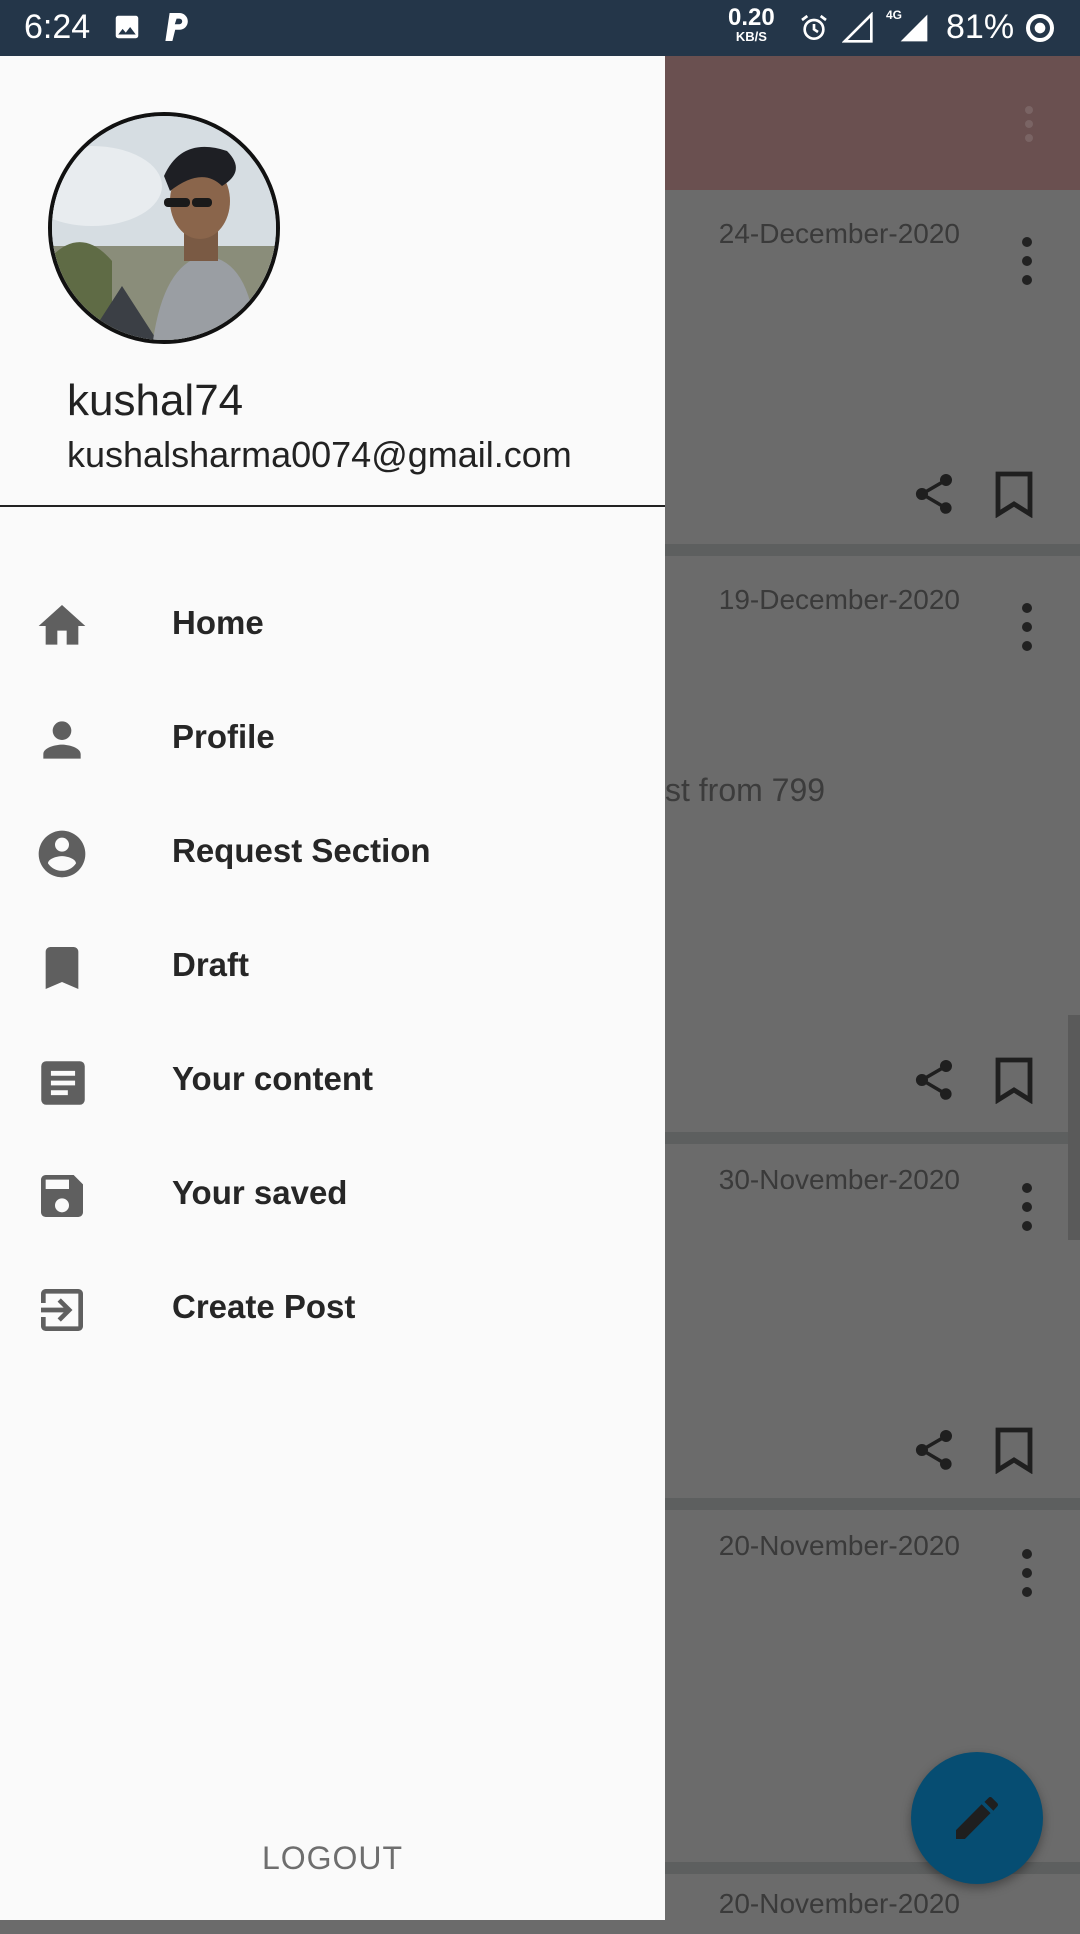 This screenshot has width=1080, height=1934. What do you see at coordinates (66, 854) in the screenshot?
I see `account-circle-icon` at bounding box center [66, 854].